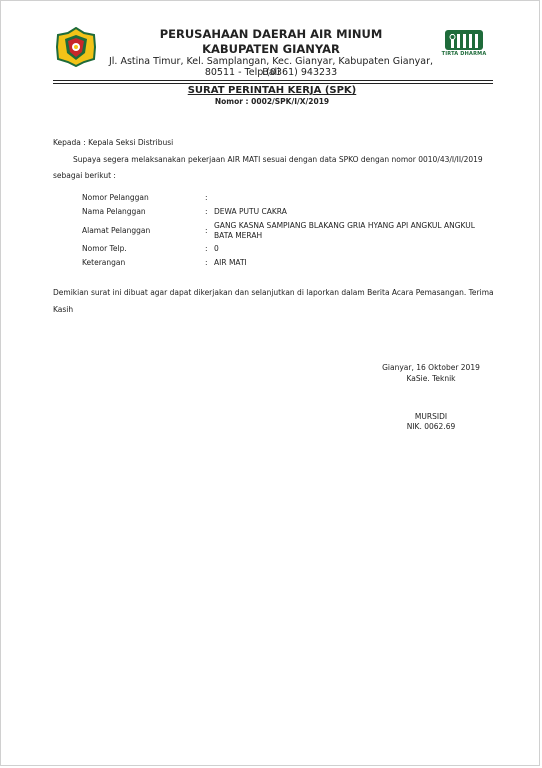  Describe the element at coordinates (272, 90) in the screenshot. I see `letter-title: SURAT PERINTAH KERJA (SPK)` at that location.